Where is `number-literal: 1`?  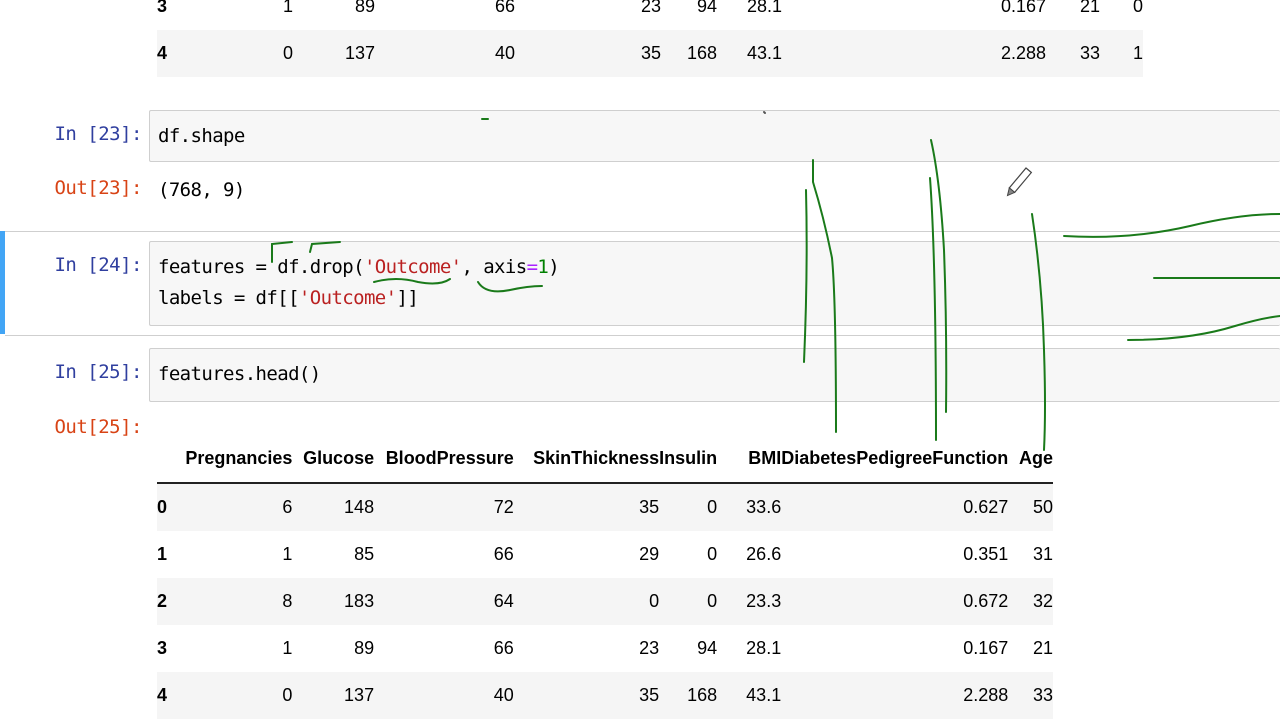 number-literal: 1 is located at coordinates (543, 267).